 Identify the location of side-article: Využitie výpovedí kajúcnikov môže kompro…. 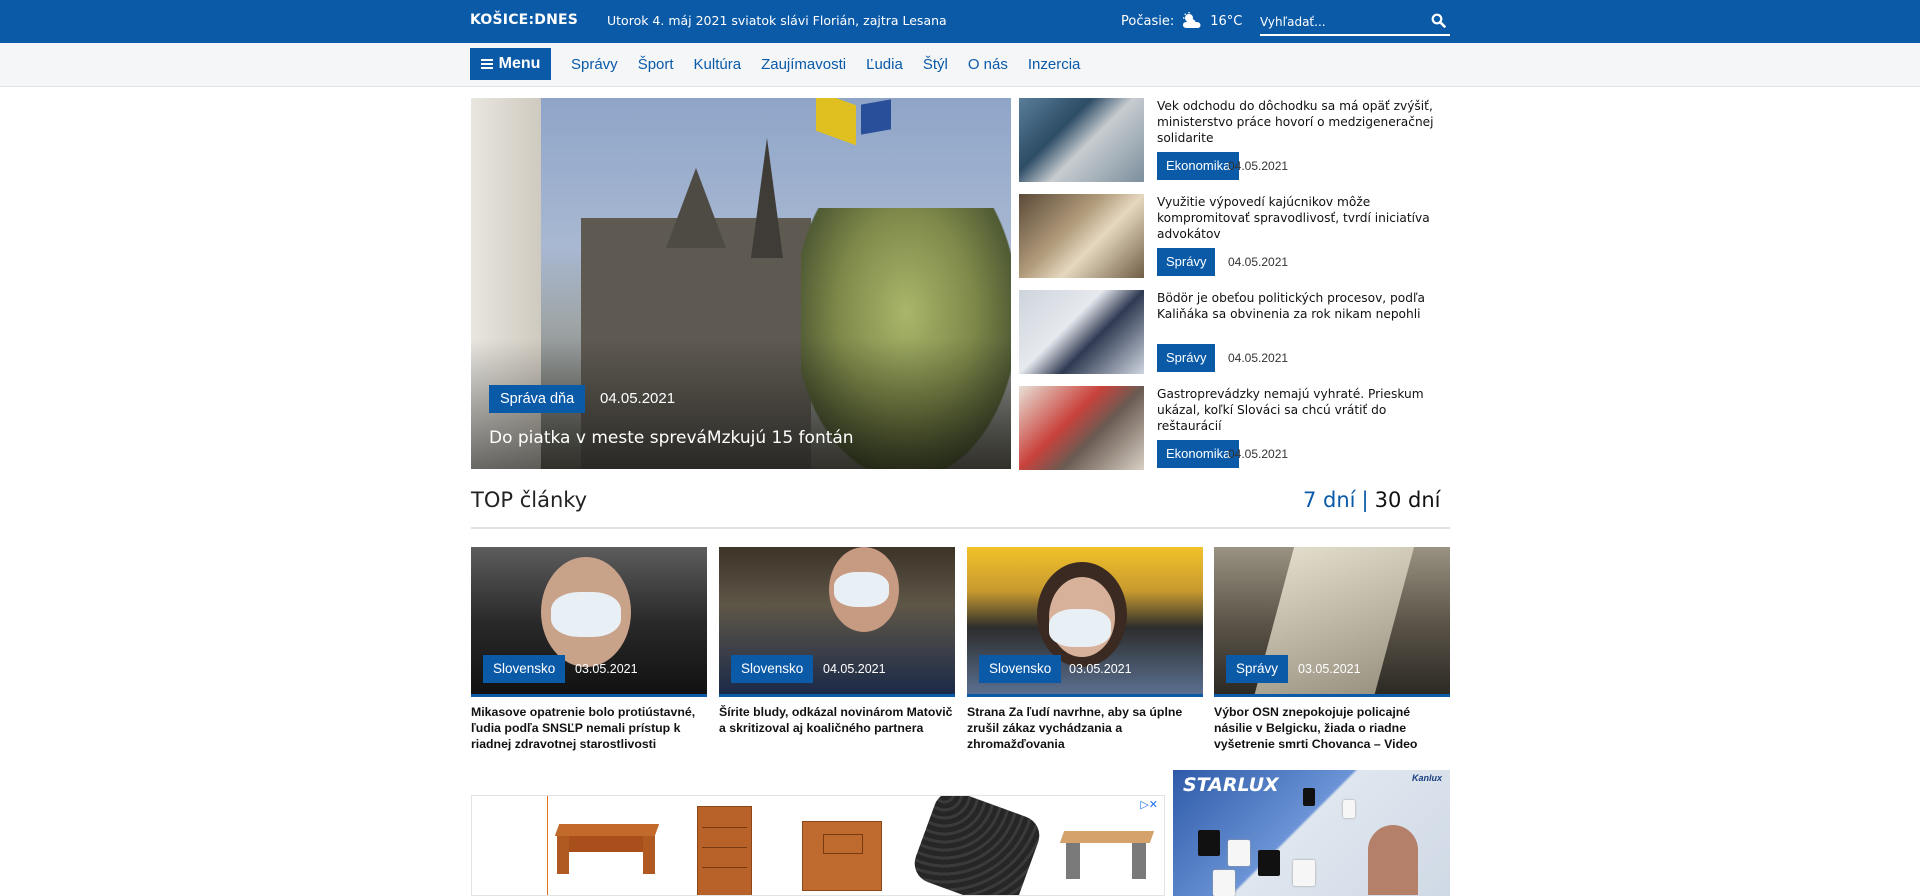
(1234, 236).